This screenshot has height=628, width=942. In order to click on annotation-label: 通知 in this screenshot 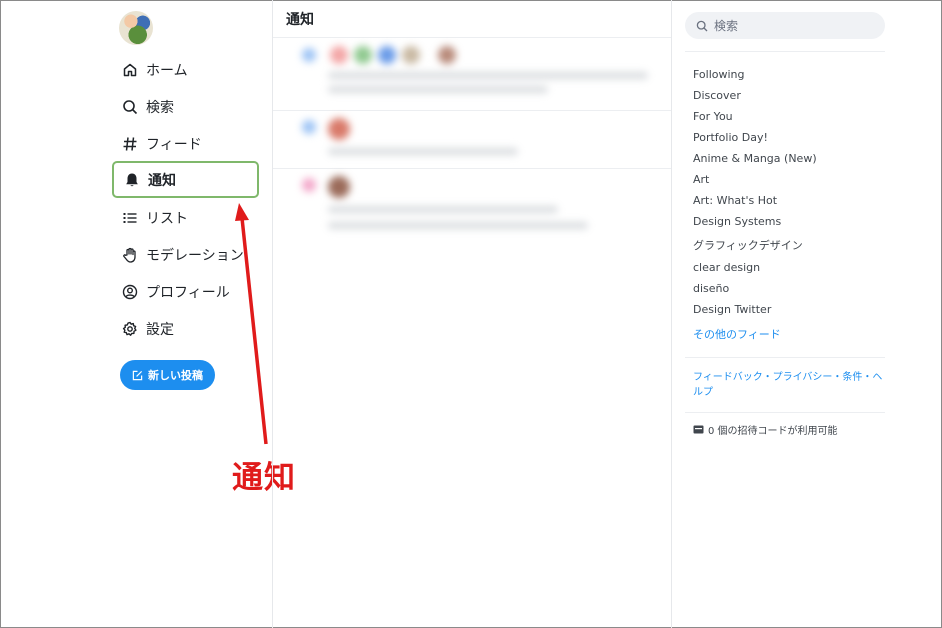, I will do `click(264, 478)`.